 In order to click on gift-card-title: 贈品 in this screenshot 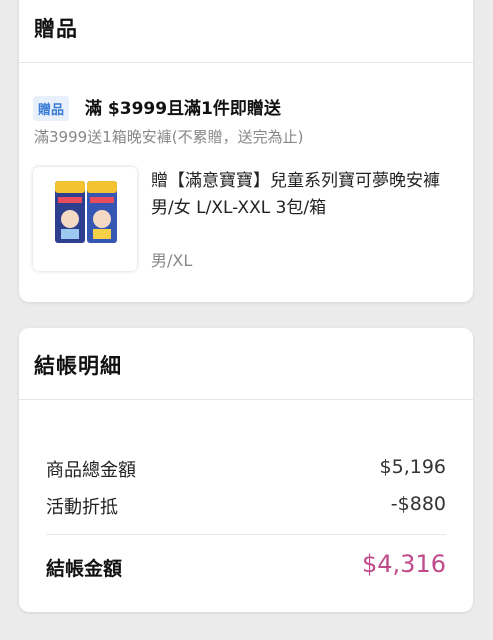, I will do `click(56, 29)`.